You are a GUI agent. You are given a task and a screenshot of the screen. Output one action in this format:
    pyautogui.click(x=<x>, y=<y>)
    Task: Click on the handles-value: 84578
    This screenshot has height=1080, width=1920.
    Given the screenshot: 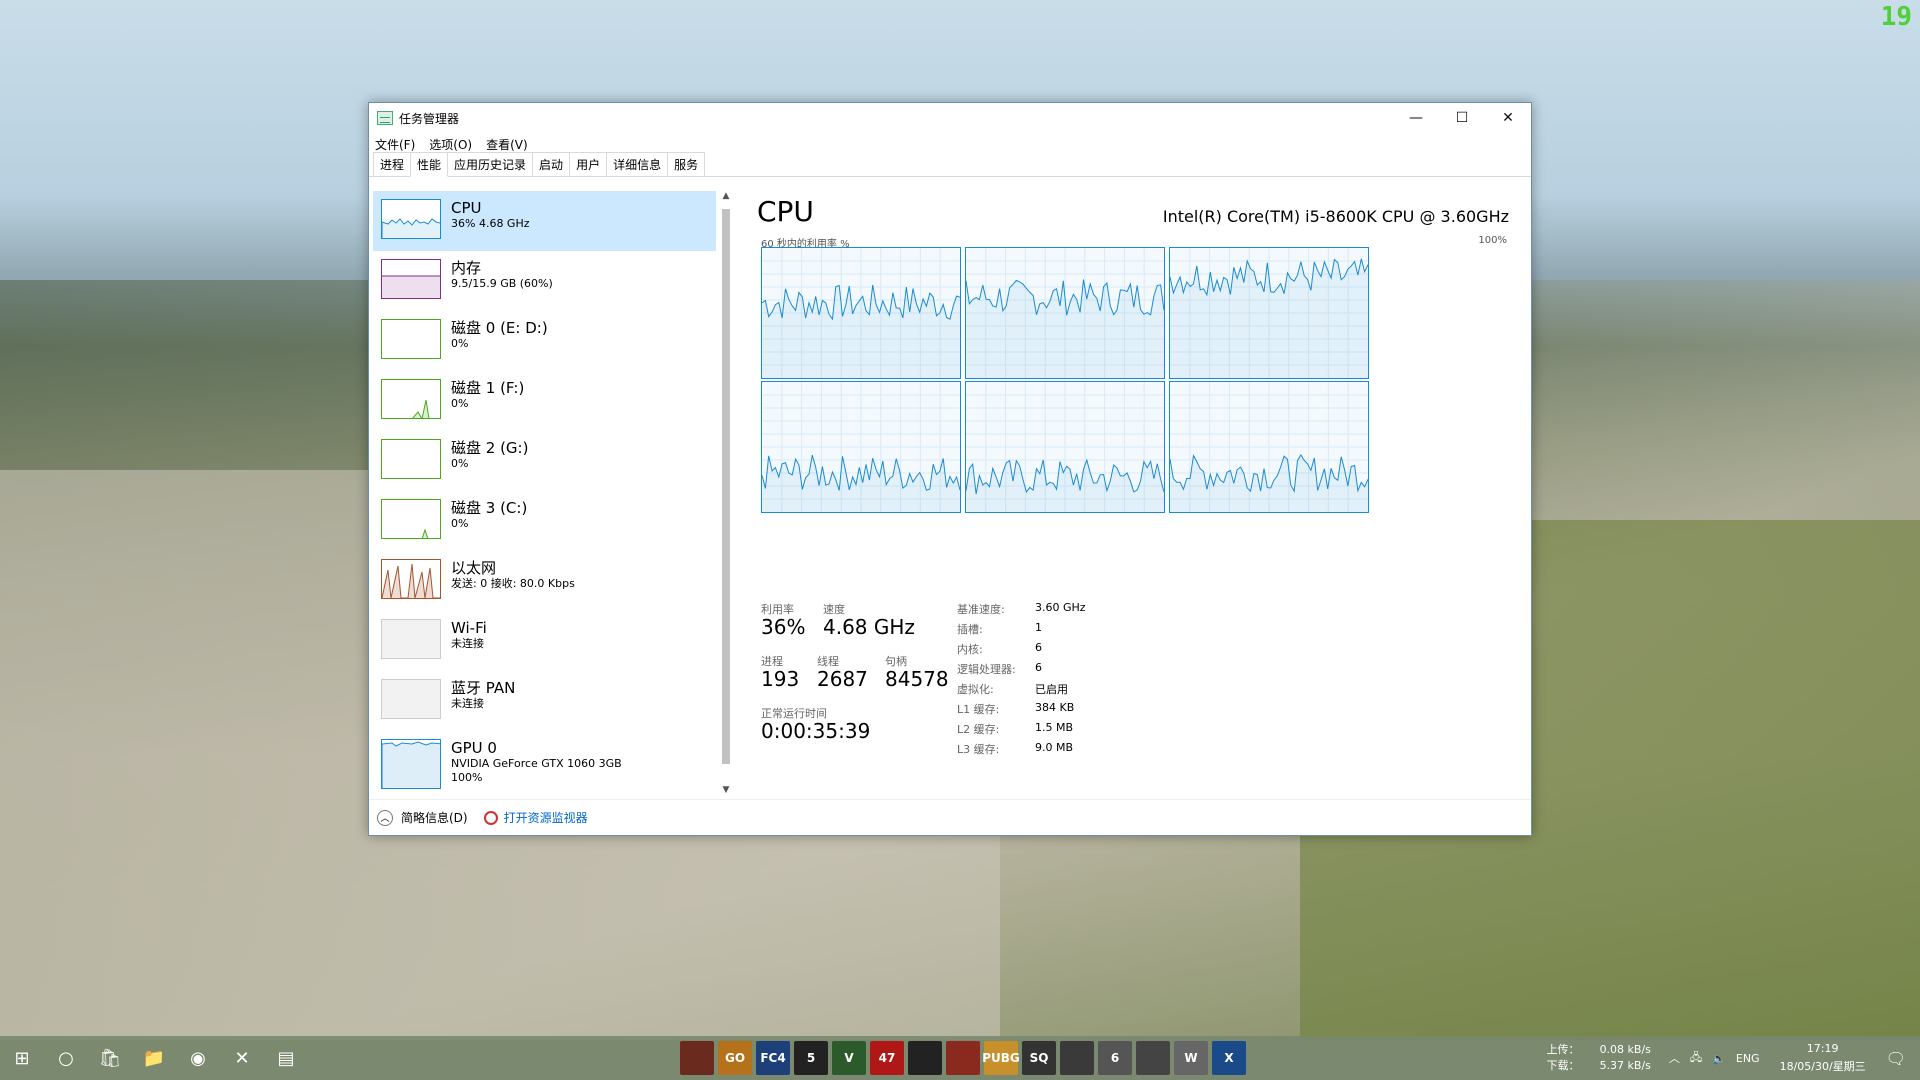 What is the action you would take?
    pyautogui.click(x=917, y=679)
    